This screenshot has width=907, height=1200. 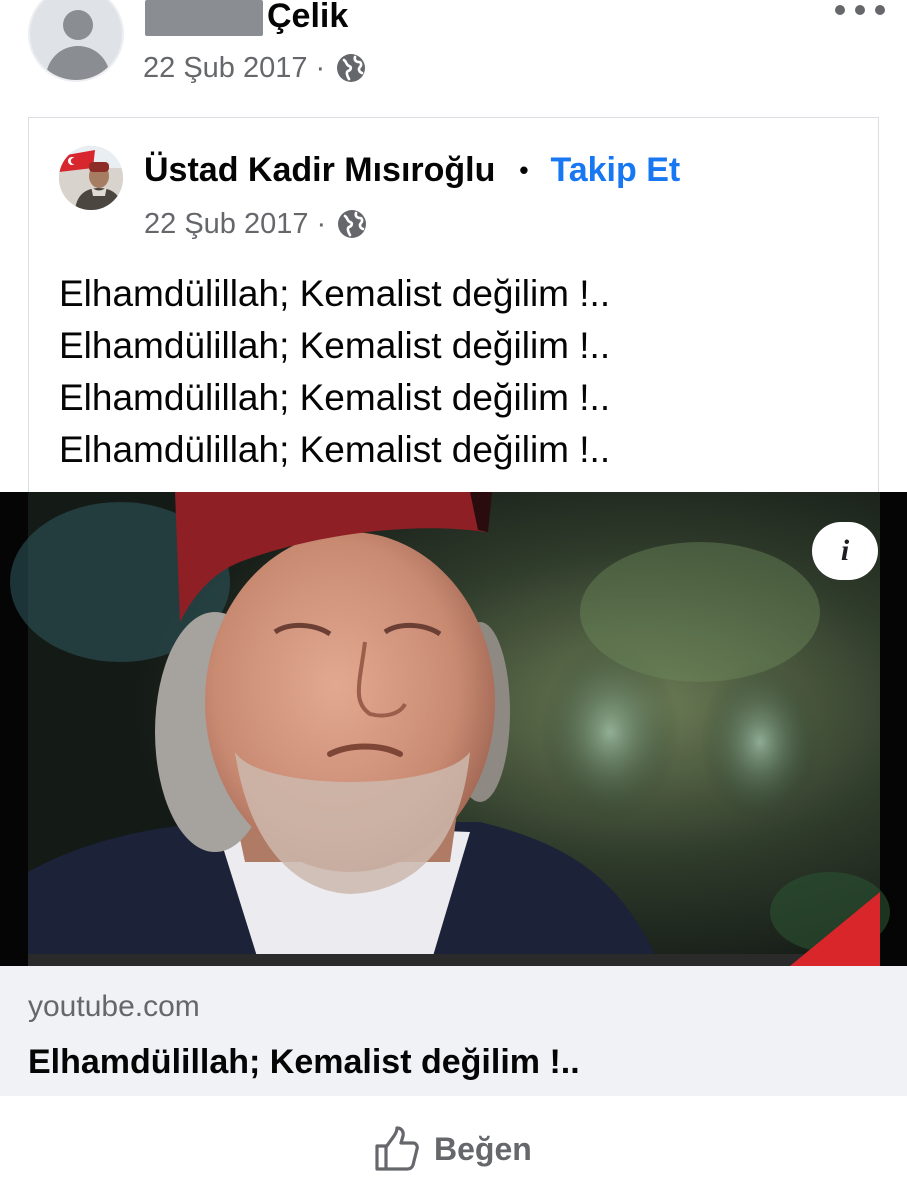 What do you see at coordinates (78, 25) in the screenshot?
I see `avatar-silhouette-head` at bounding box center [78, 25].